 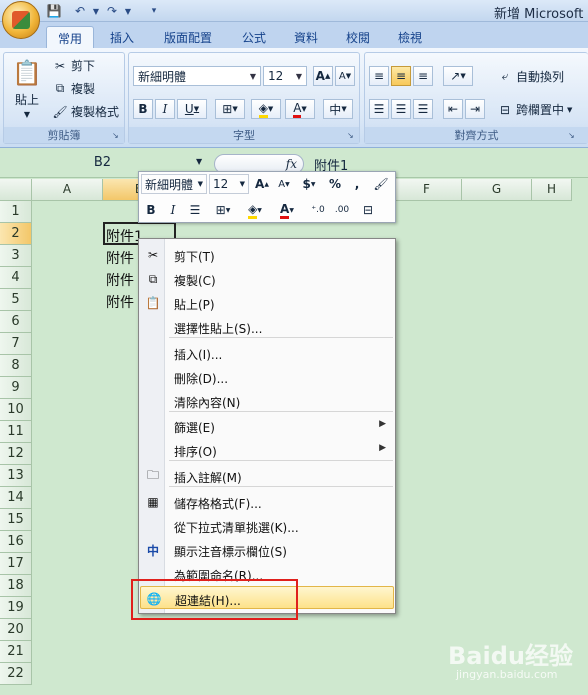 I want to click on mini-currency-button: $ ▼, so click(x=309, y=184).